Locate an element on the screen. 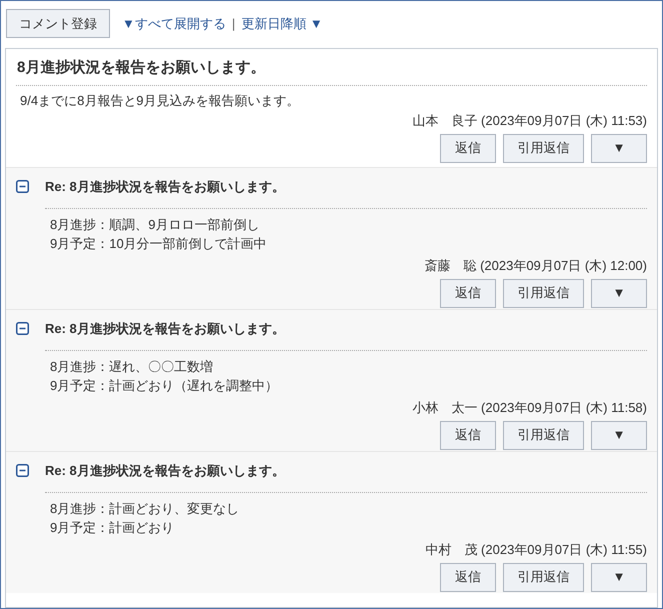 The width and height of the screenshot is (663, 609). sort-link: 更新日降順 ▼ is located at coordinates (282, 24).